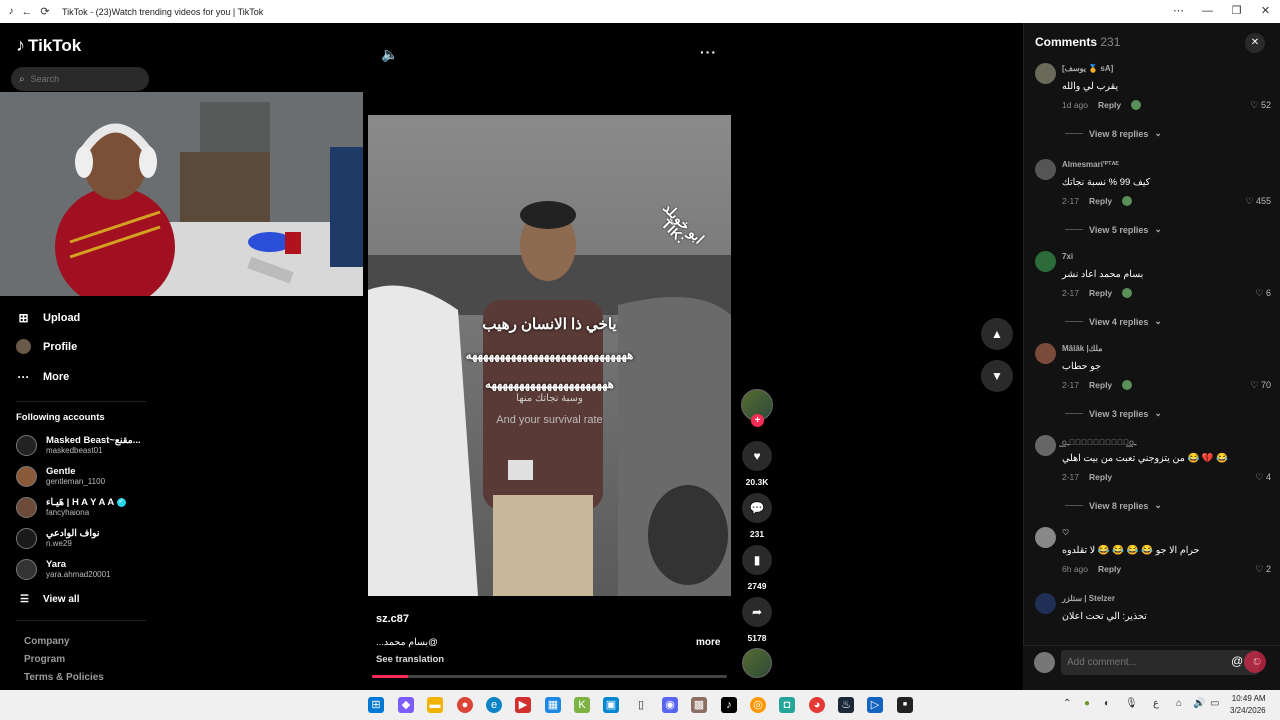  Describe the element at coordinates (1065, 532) in the screenshot. I see `comment-user: ♡` at that location.